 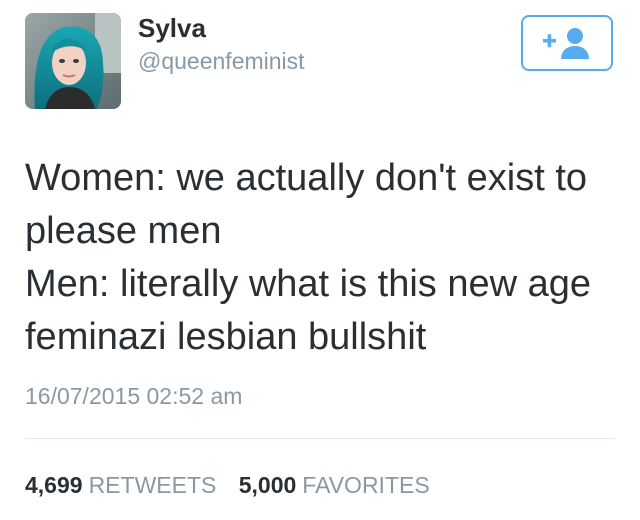 I want to click on tweet-timestamp: 16/07/2015 02:52 am, so click(x=133, y=396).